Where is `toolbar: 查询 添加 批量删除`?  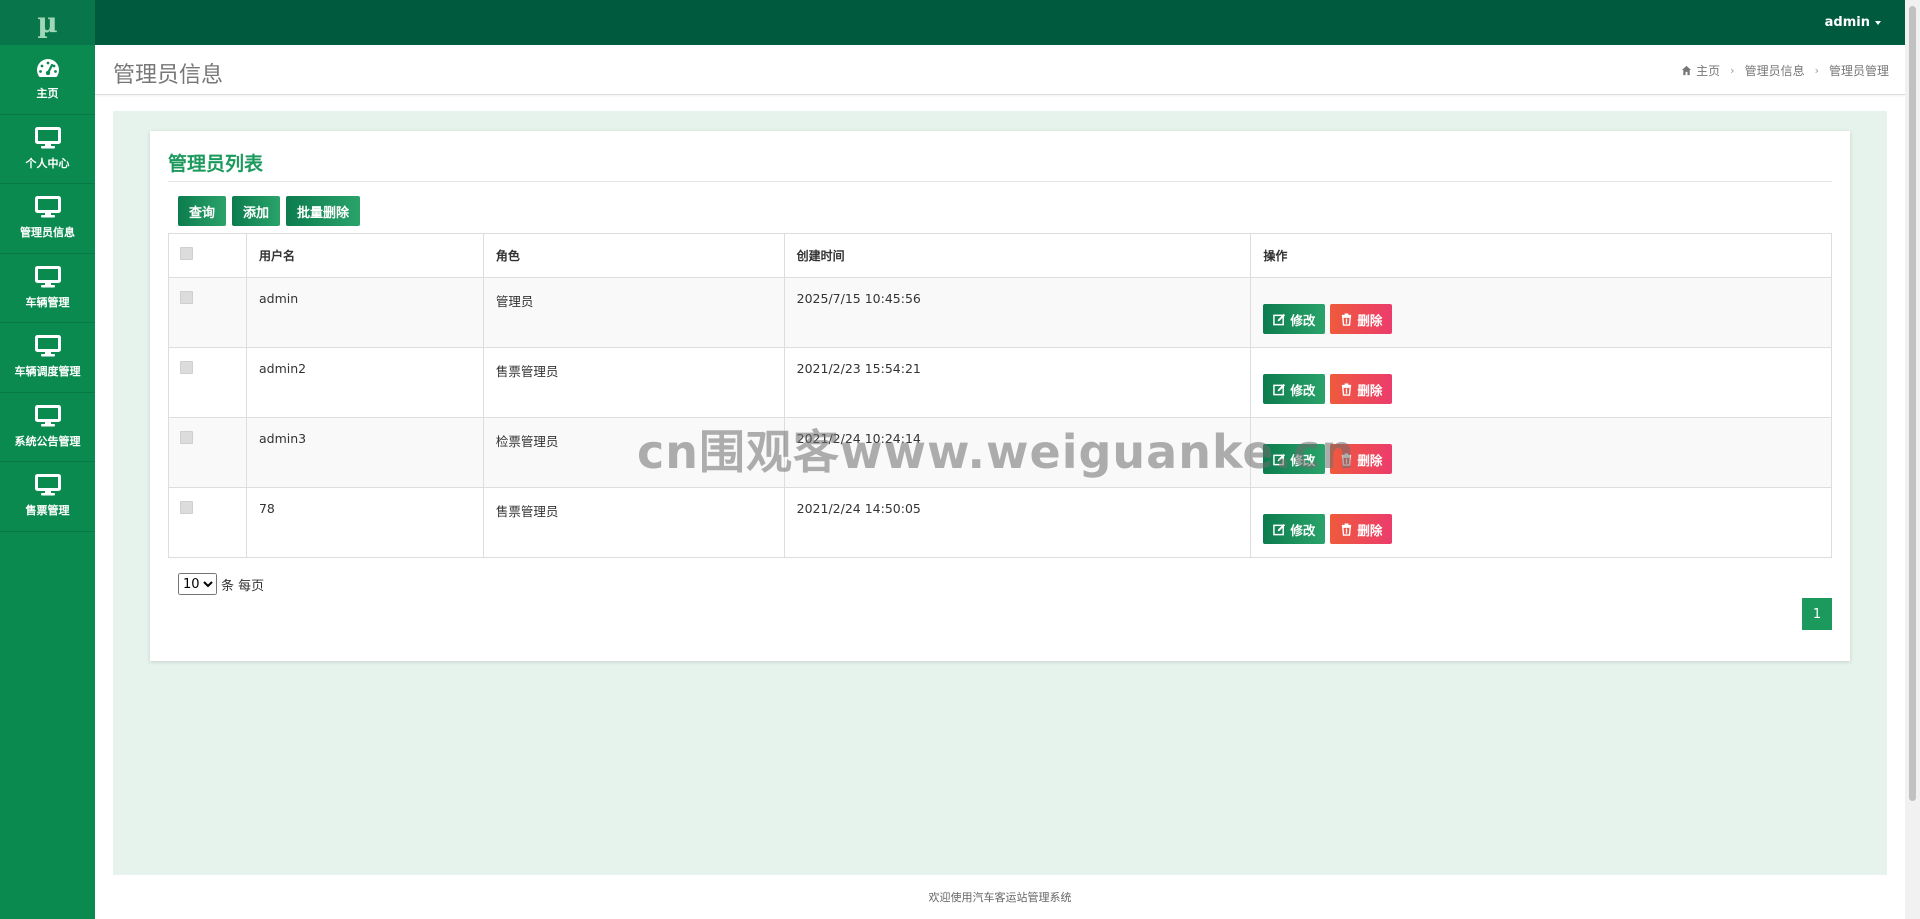
toolbar: 查询 添加 批量删除 is located at coordinates (269, 211).